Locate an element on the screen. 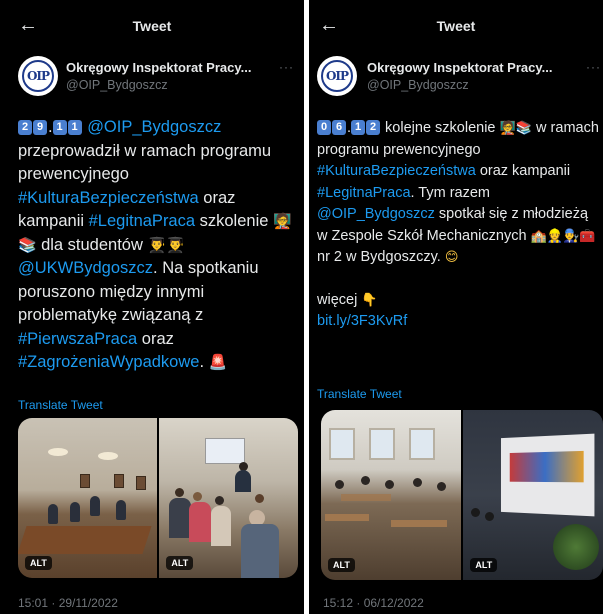  keycap-digit: 6 is located at coordinates (339, 127).